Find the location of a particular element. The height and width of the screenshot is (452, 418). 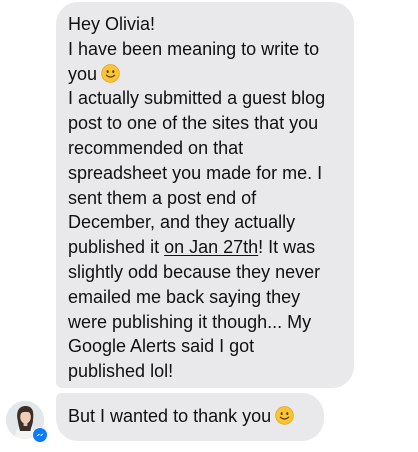

message-bubble: But I wanted to thank you is located at coordinates (190, 417).